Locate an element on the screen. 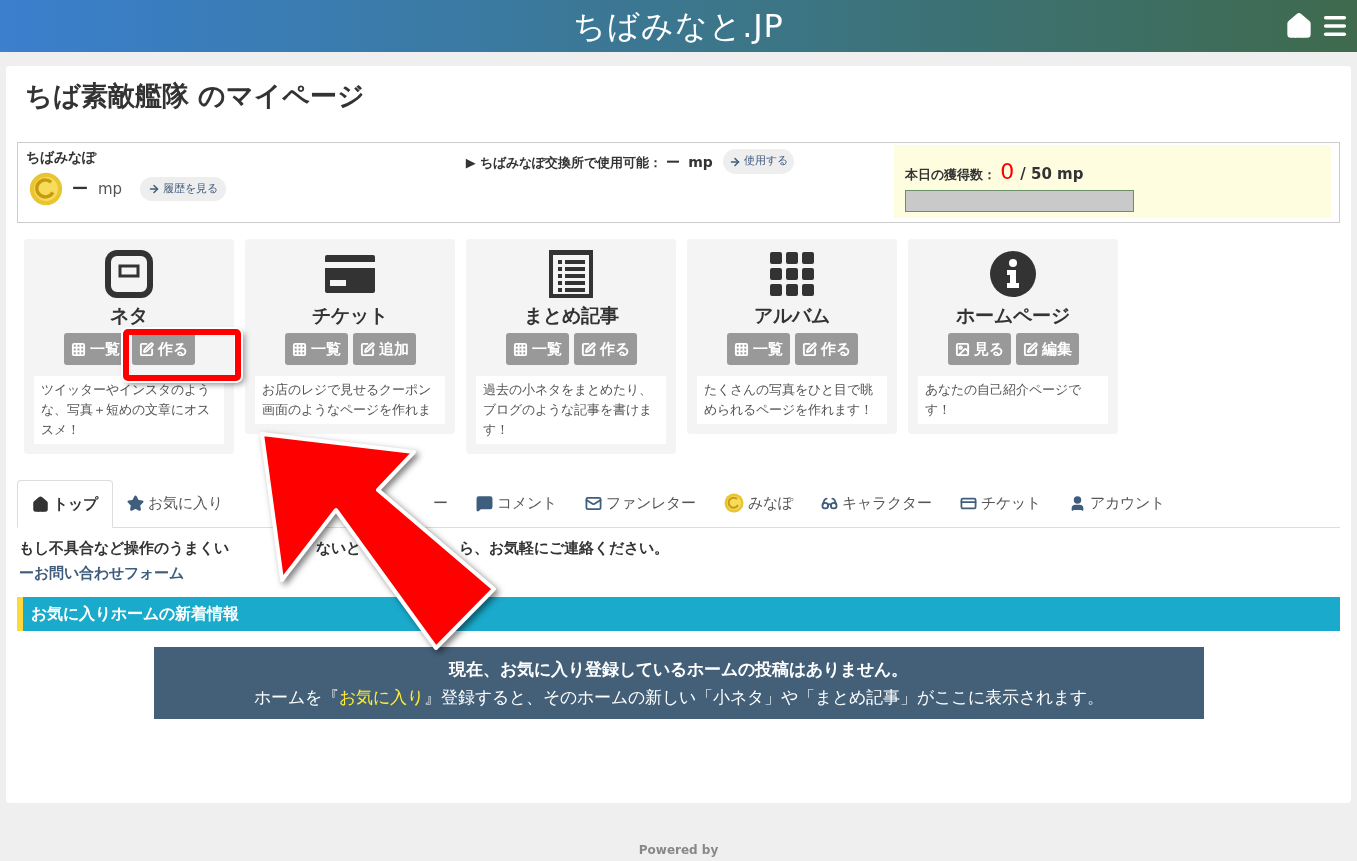 The width and height of the screenshot is (1357, 861). nav-tab: ー is located at coordinates (440, 503).